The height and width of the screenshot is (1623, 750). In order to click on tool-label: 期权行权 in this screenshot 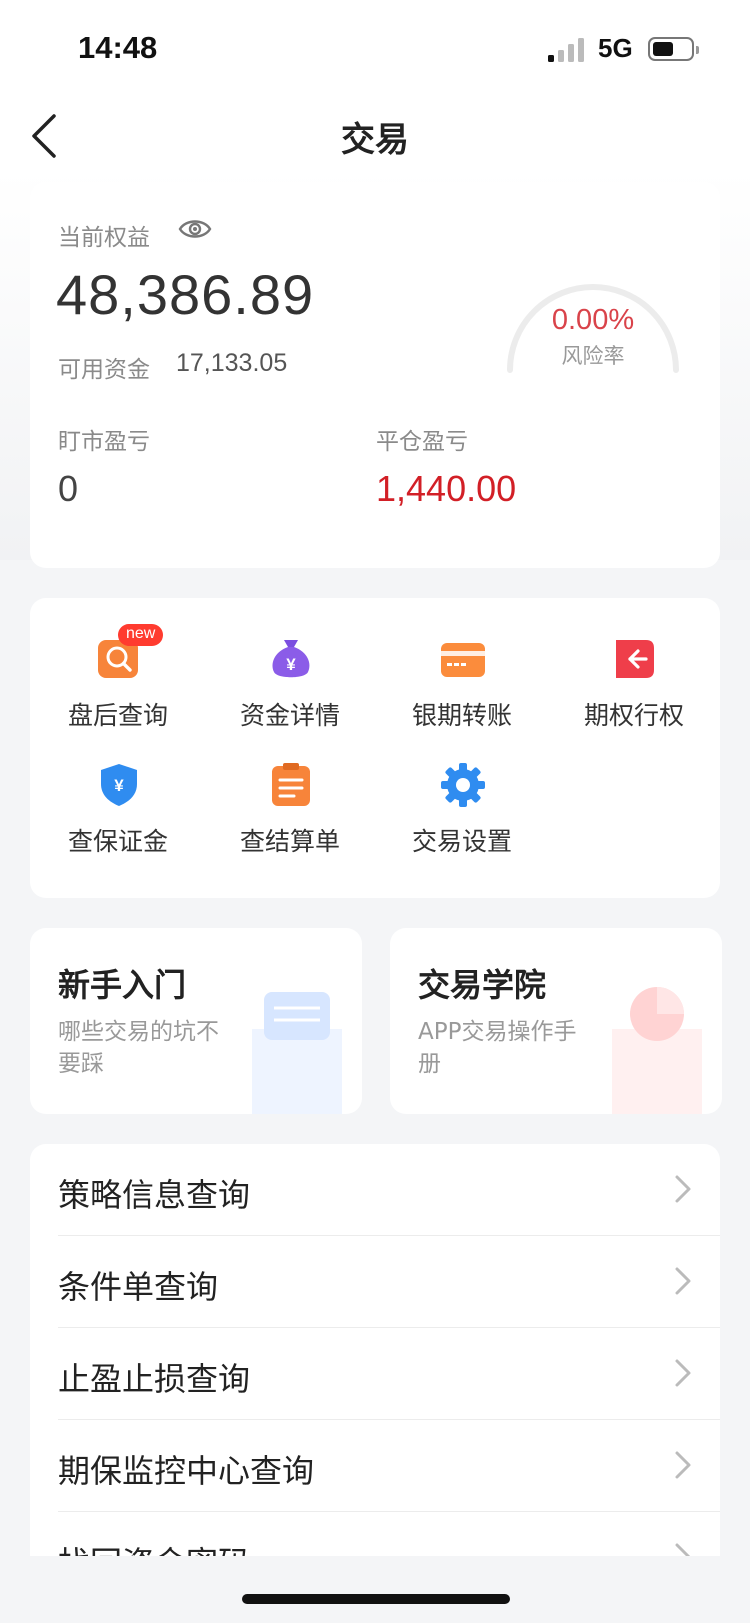, I will do `click(633, 715)`.